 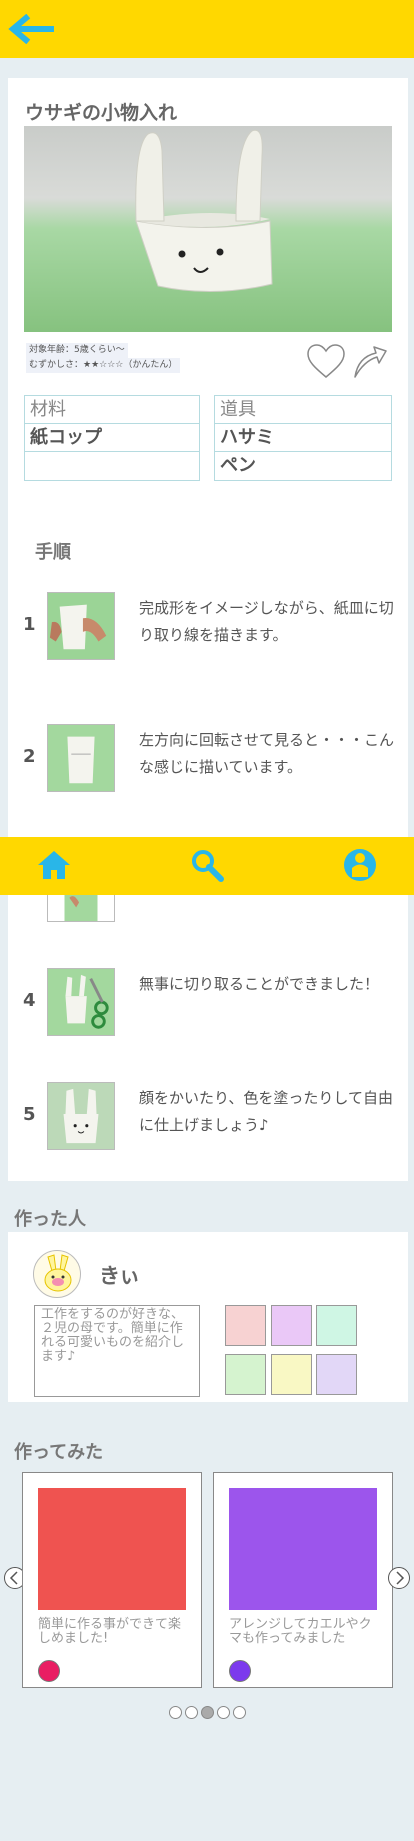 What do you see at coordinates (300, 1631) in the screenshot?
I see `tried-comment: アレンジしてカエルやクマも作ってみました` at bounding box center [300, 1631].